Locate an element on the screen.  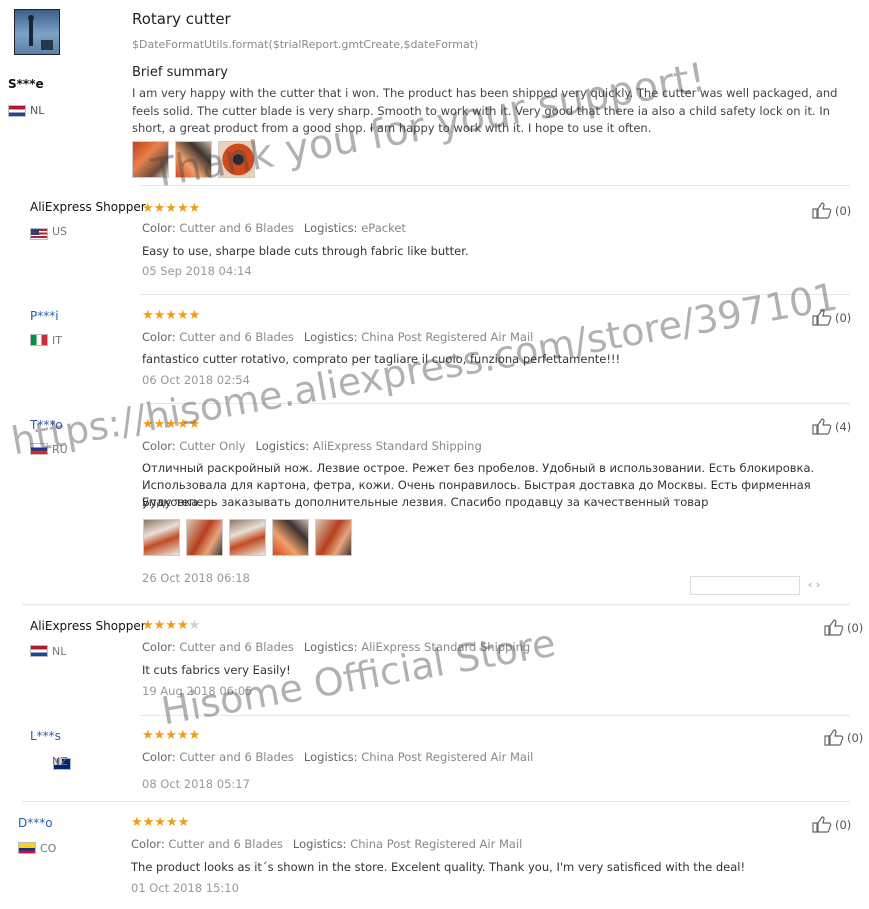
reviewer-name: S***e is located at coordinates (26, 84).